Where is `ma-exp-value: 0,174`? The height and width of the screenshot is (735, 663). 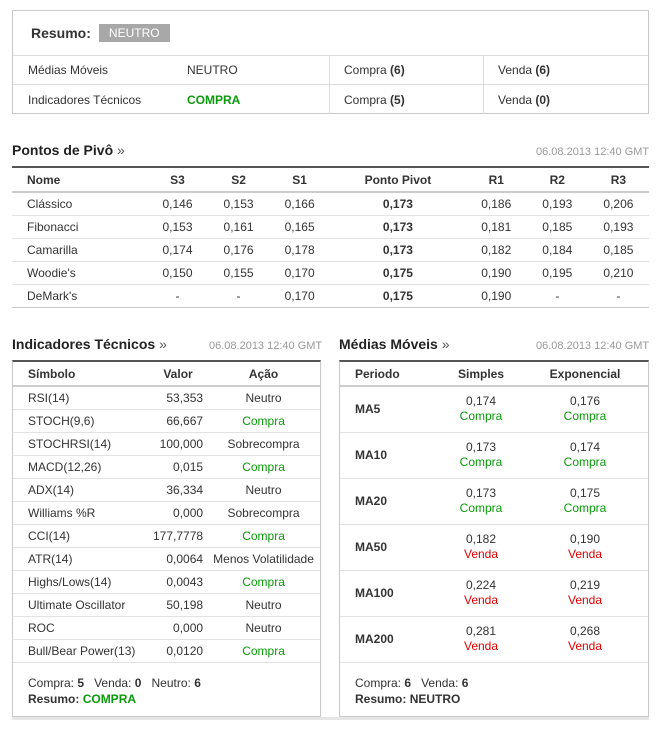
ma-exp-value: 0,174 is located at coordinates (585, 447).